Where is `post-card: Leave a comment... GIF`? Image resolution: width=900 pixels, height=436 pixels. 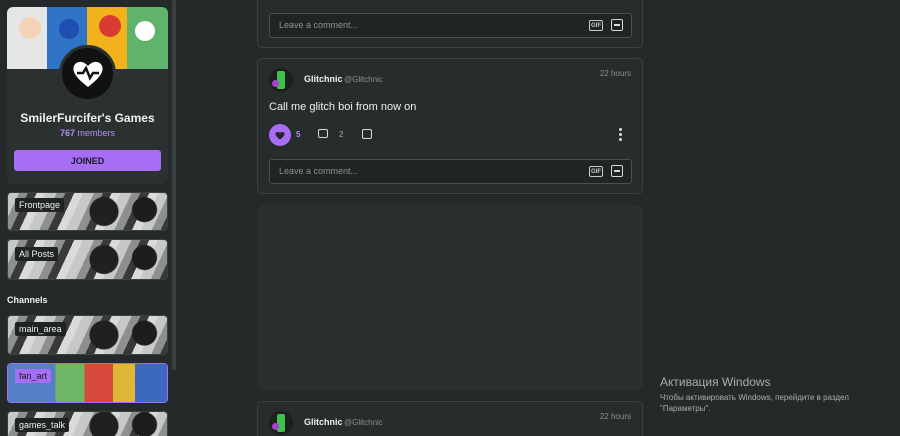 post-card: Leave a comment... GIF is located at coordinates (450, 24).